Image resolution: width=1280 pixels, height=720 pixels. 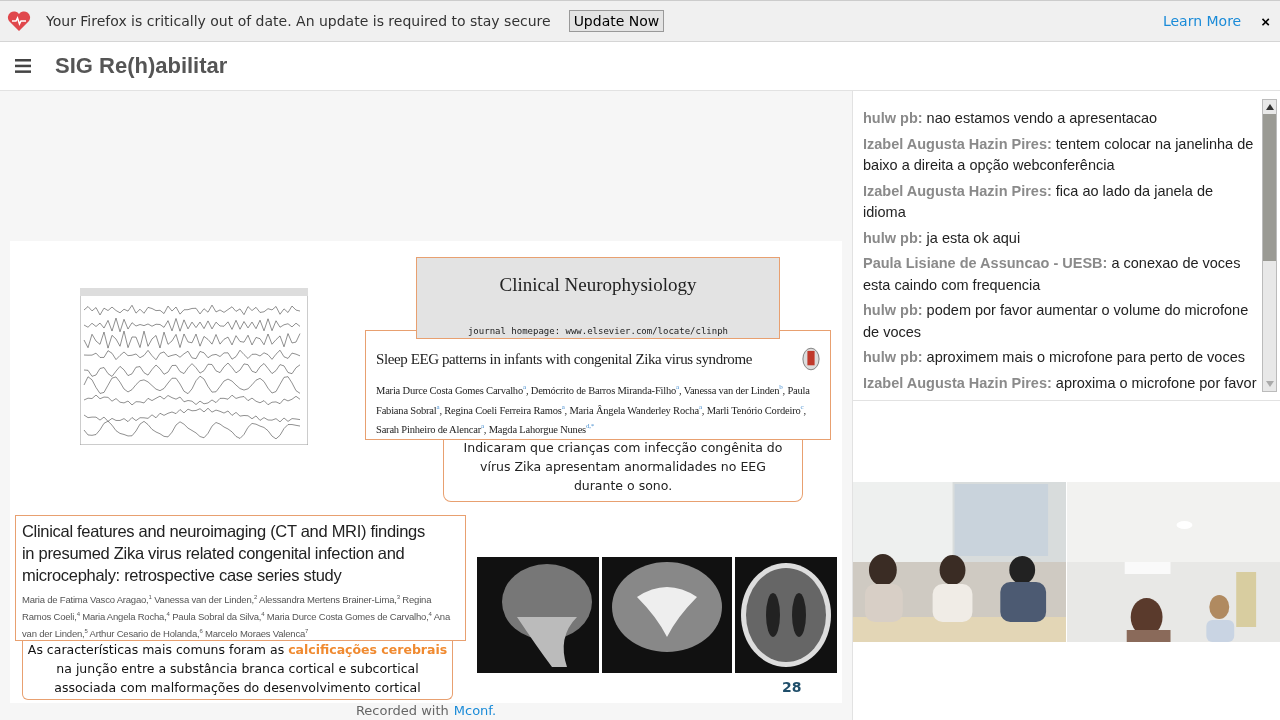 I want to click on scroll-up-icon, so click(x=1269, y=107).